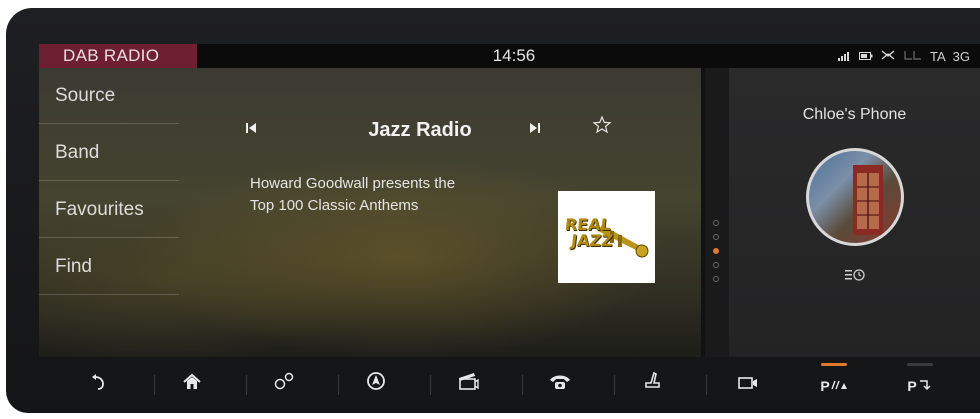 This screenshot has height=419, width=980. What do you see at coordinates (588, 232) in the screenshot?
I see `logo-wordmark: REAL JAZZ` at bounding box center [588, 232].